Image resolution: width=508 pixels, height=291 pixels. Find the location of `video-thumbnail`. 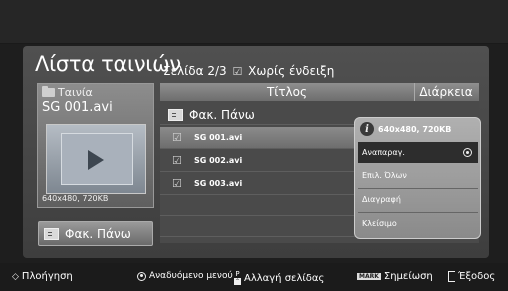

video-thumbnail is located at coordinates (96, 159).